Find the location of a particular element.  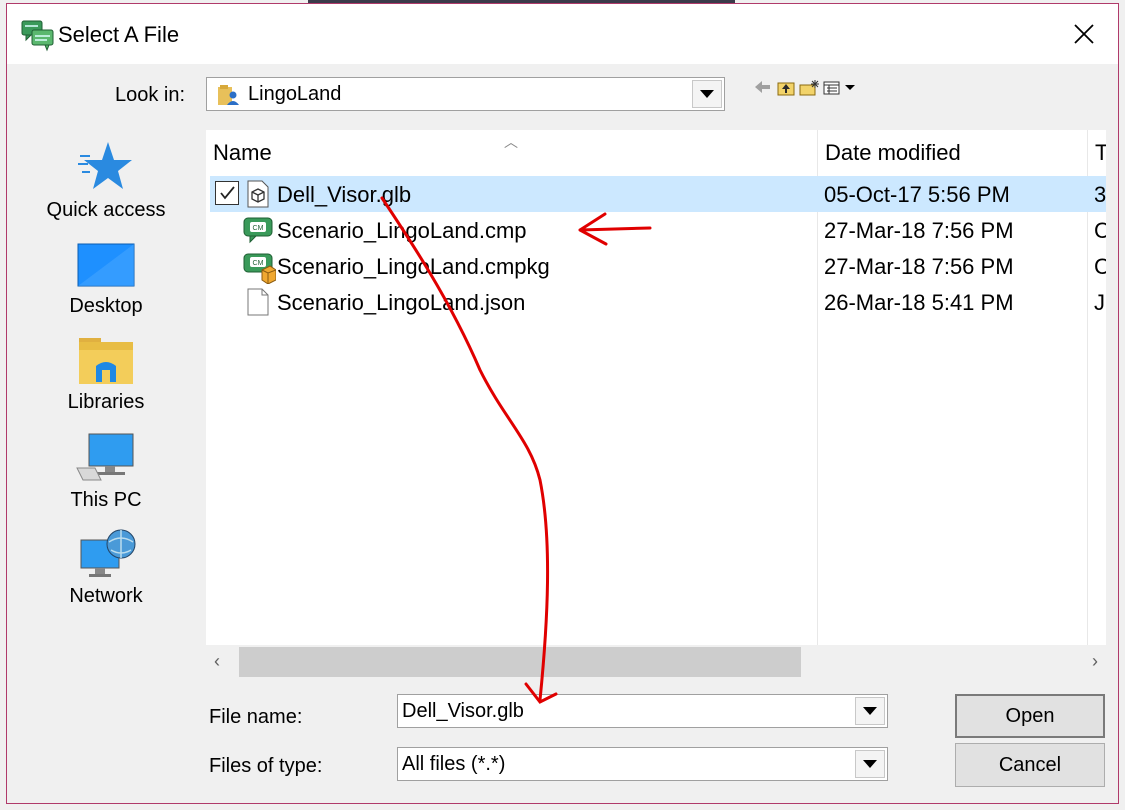

file-type-dropdown: All files (*.*) is located at coordinates (642, 764).